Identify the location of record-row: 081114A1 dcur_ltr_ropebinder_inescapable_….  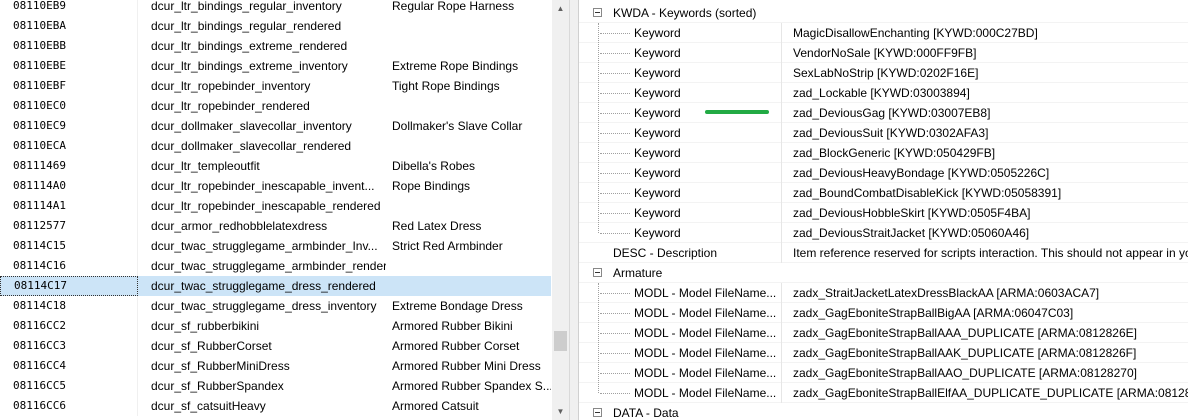
(275, 206).